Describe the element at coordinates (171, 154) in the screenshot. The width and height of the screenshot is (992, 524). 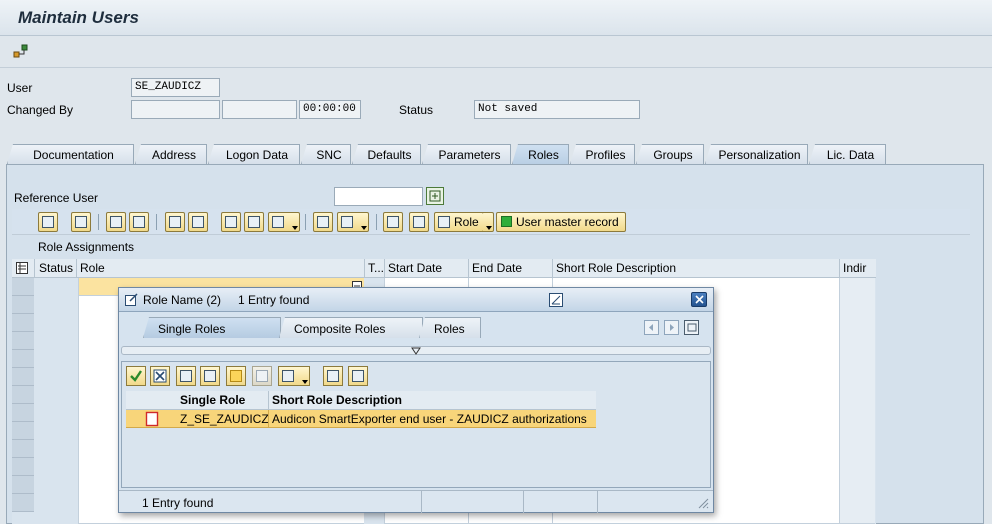
I see `tab-address: Address` at that location.